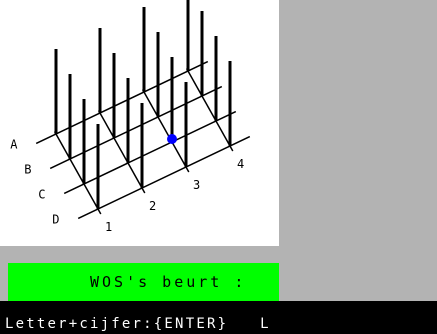 The height and width of the screenshot is (334, 437). I want to click on input-line: Letter+cijfer:{ENTER} L, so click(138, 324).